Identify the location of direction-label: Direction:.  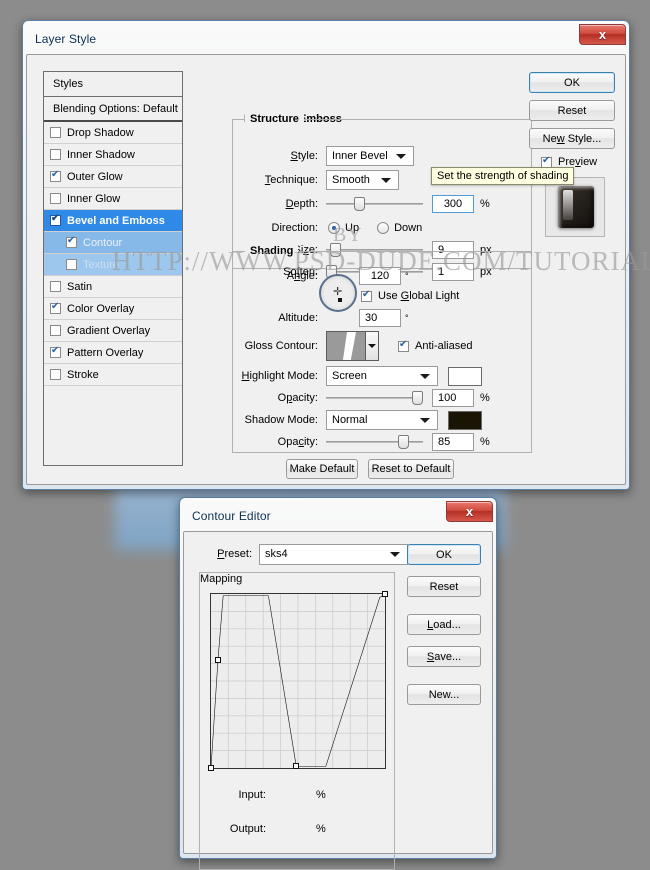
(294, 228).